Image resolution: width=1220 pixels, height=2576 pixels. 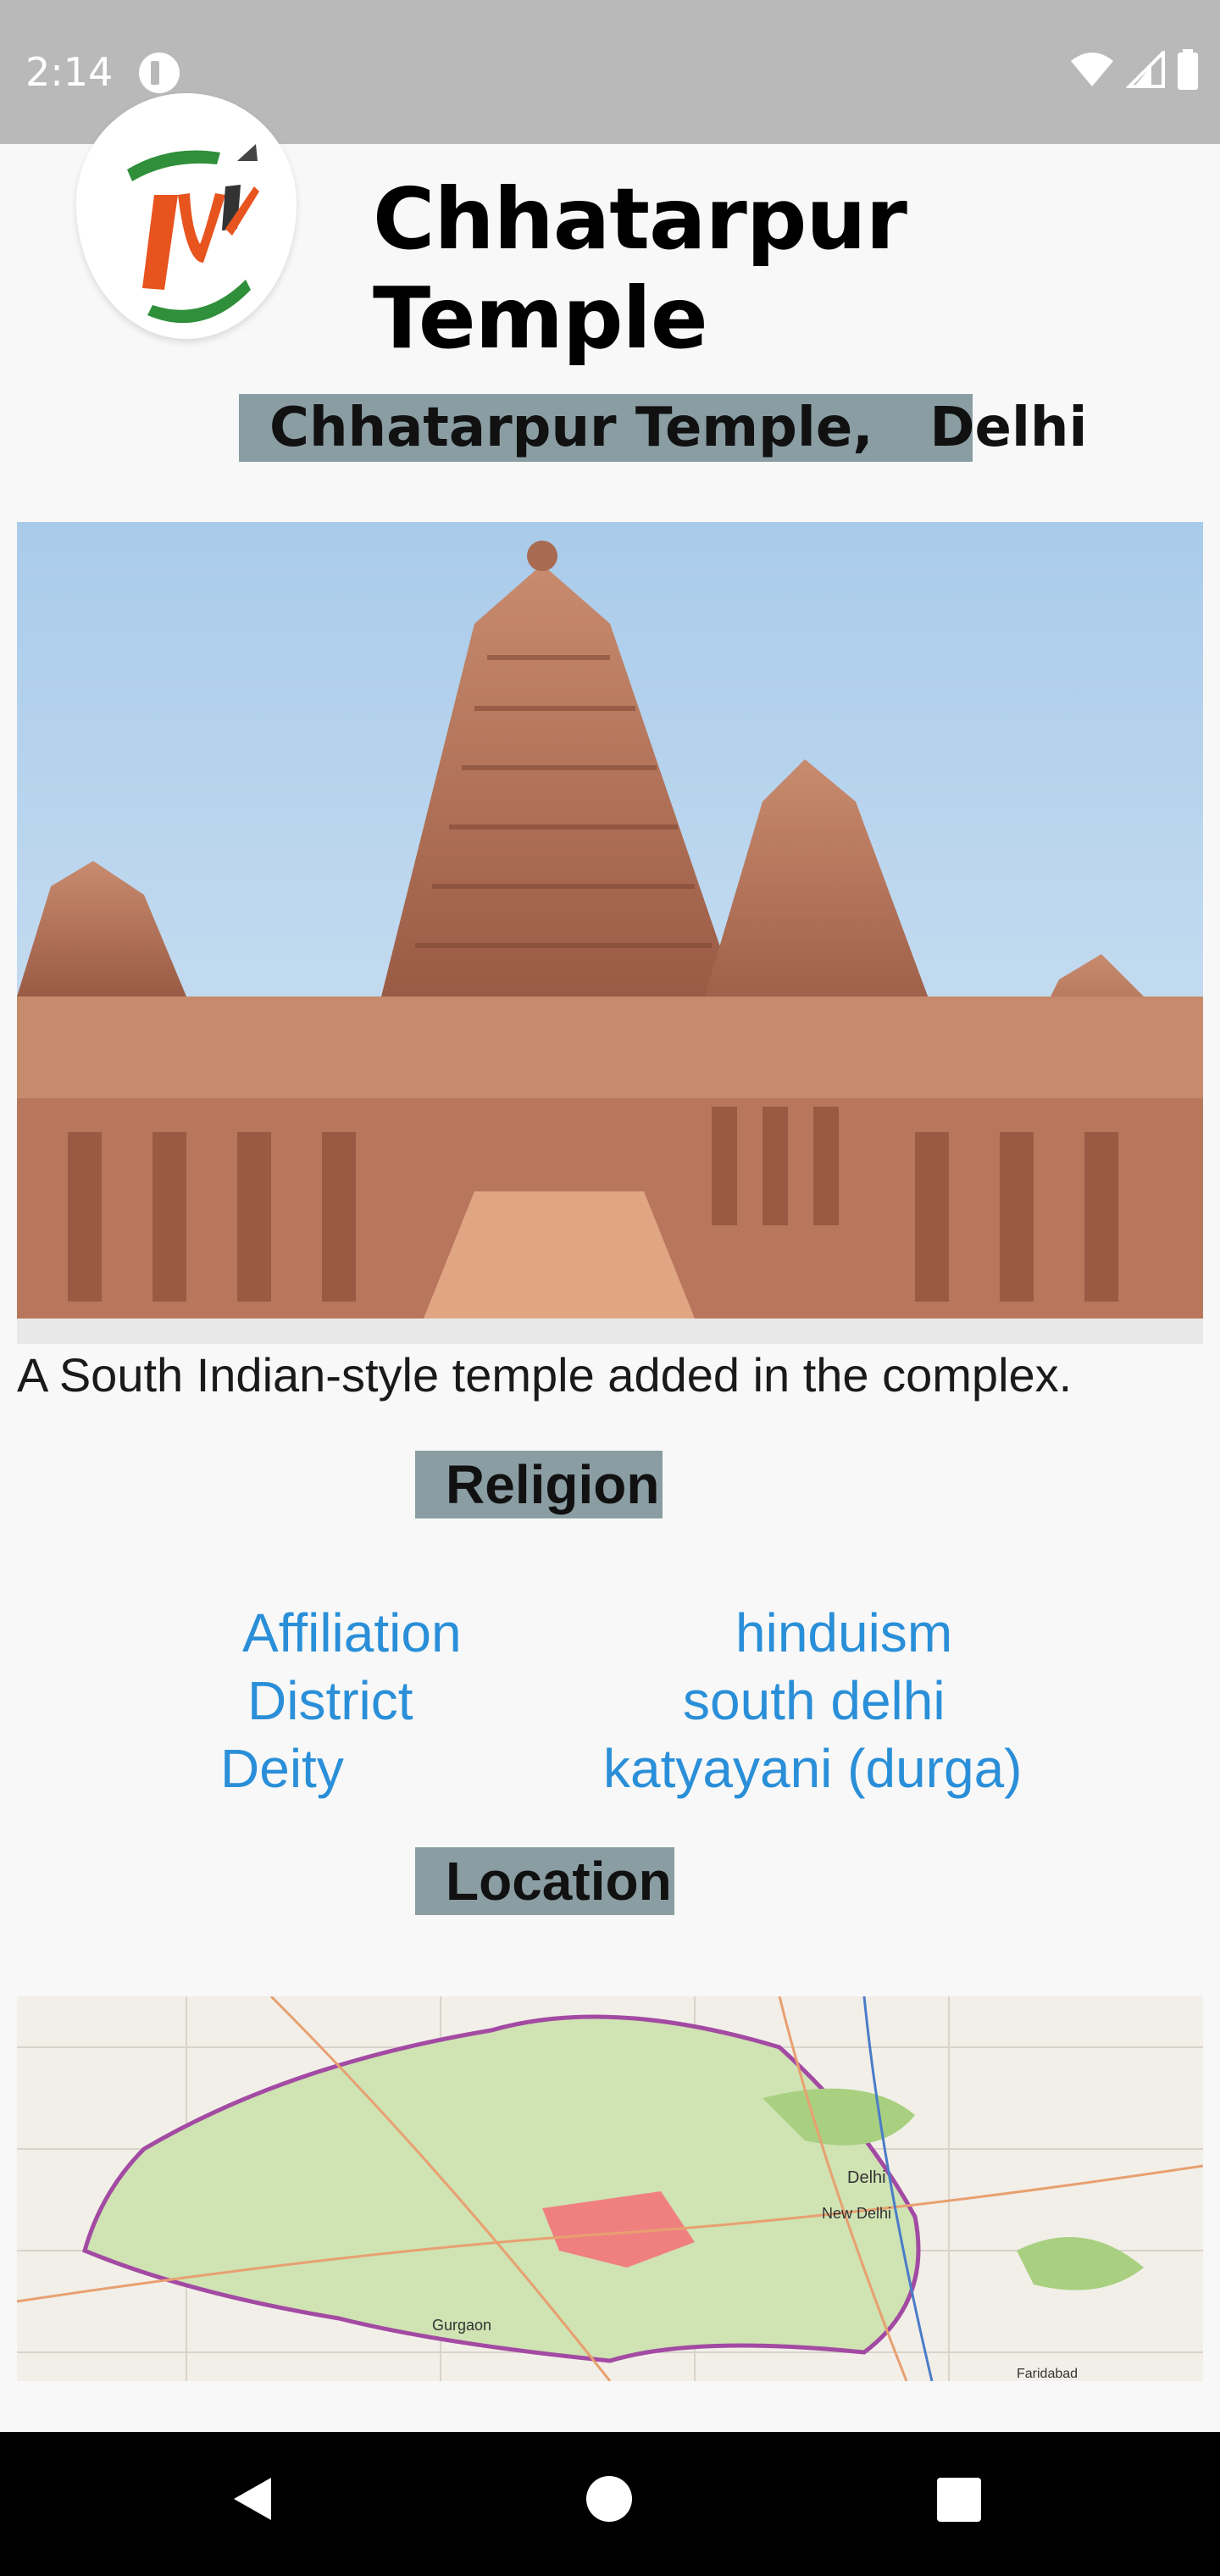 I want to click on map-label-delhi: Delhi, so click(x=866, y=2177).